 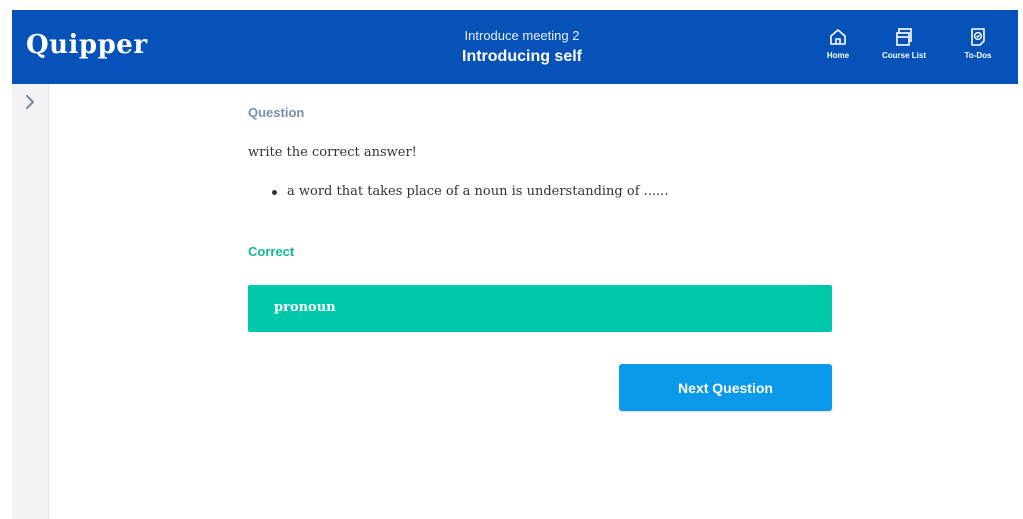 I want to click on page-top-margin, so click(x=511, y=5).